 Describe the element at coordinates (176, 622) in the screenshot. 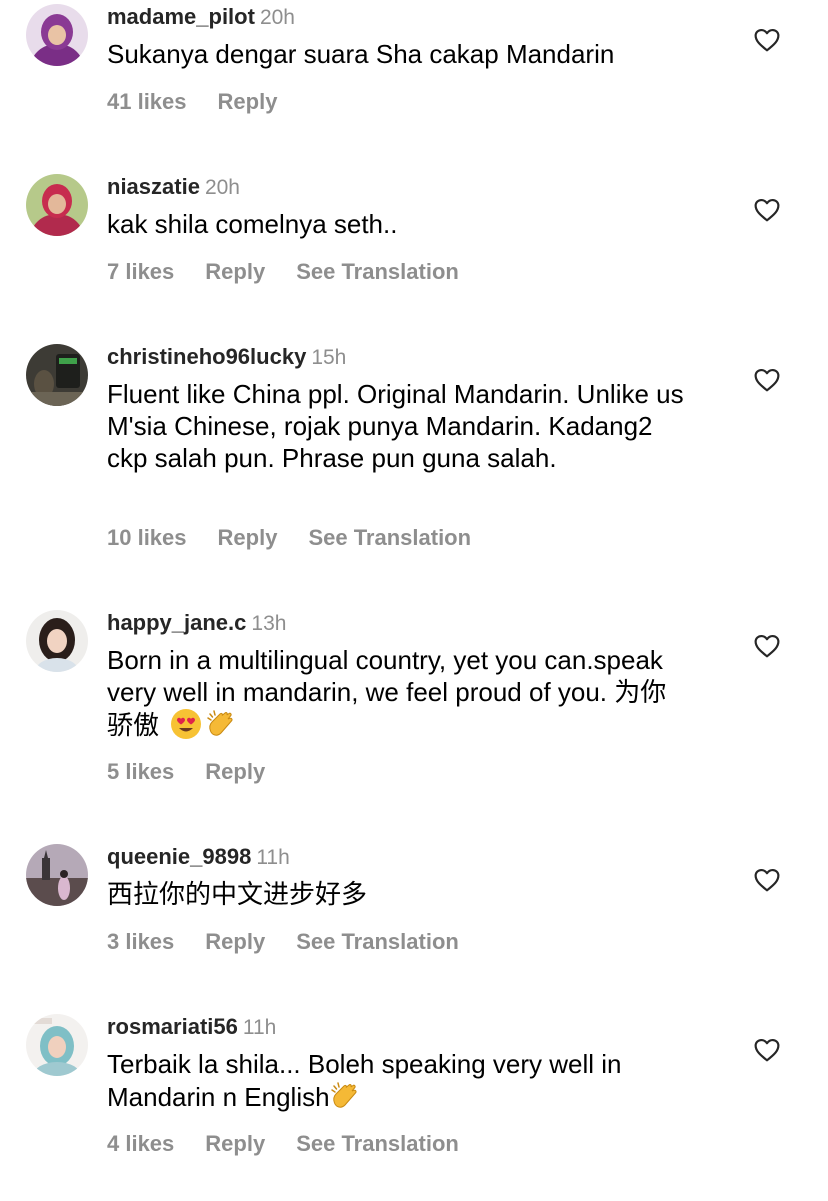

I see `username: happy_jane.c` at that location.